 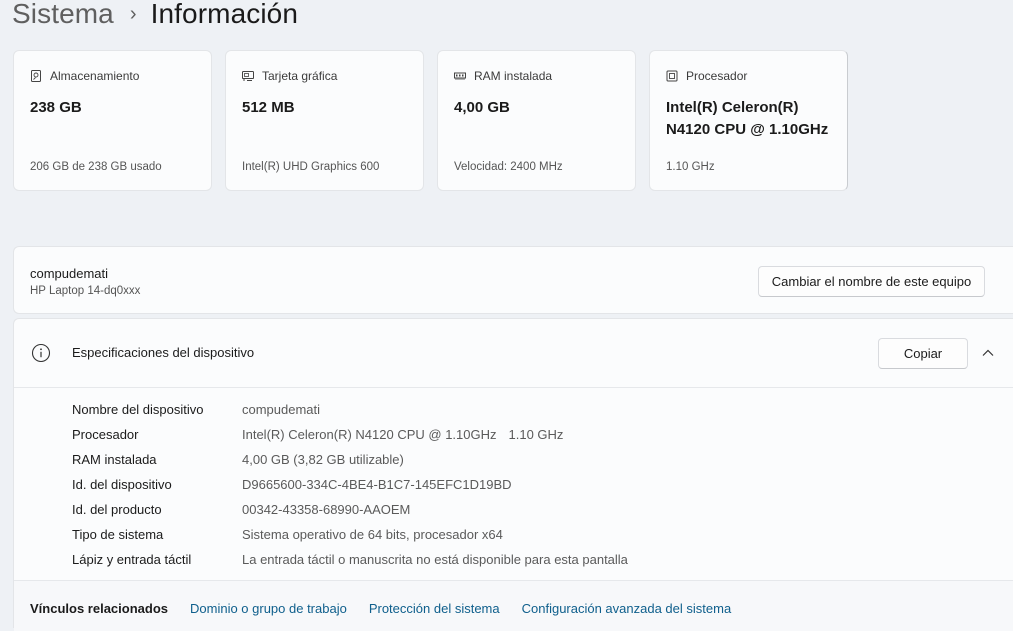 I want to click on spec-value: 00342-43358-68990-AAOEM, so click(x=326, y=509).